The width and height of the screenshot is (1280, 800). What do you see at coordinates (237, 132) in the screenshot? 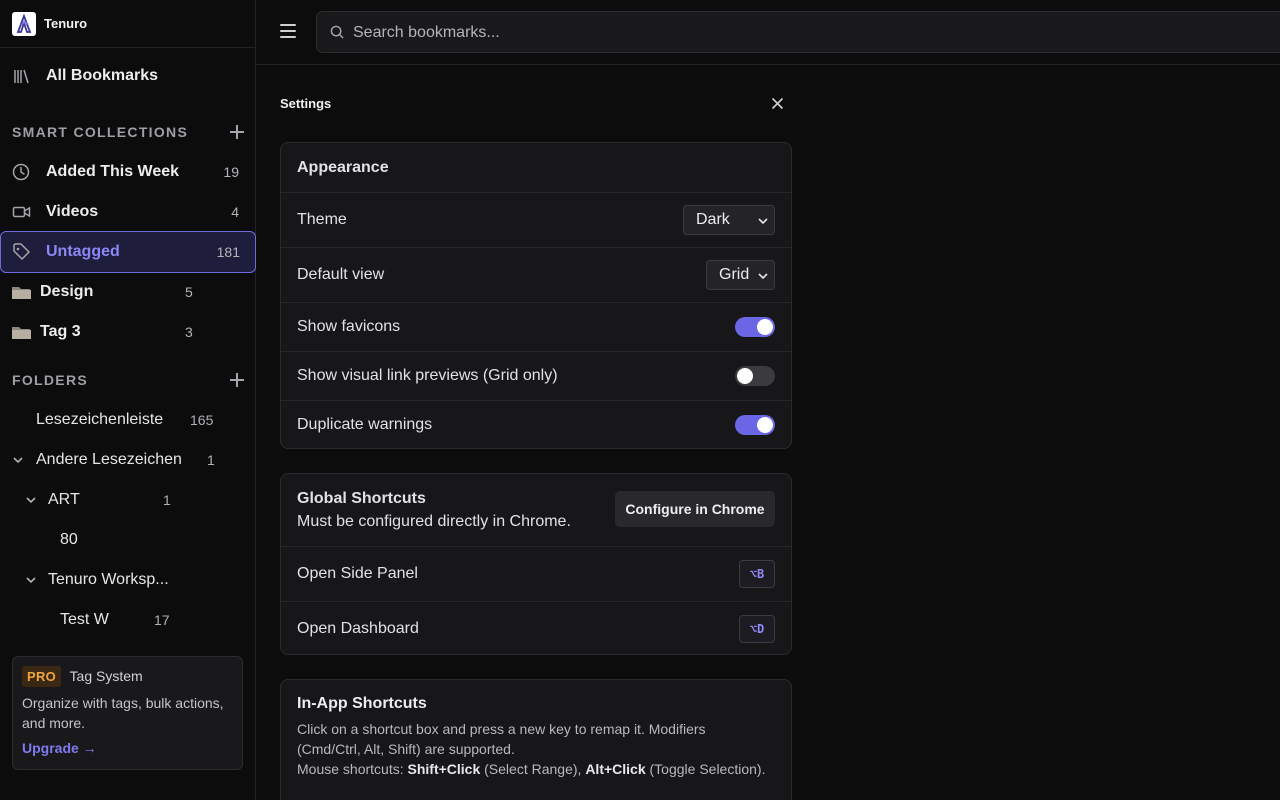
I see `add-smart-collection-icon` at bounding box center [237, 132].